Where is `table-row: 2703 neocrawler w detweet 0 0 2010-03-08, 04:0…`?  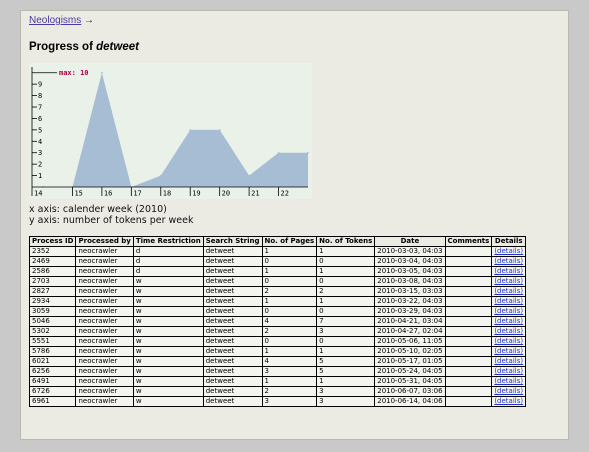 table-row: 2703 neocrawler w detweet 0 0 2010-03-08, 04:0… is located at coordinates (277, 281).